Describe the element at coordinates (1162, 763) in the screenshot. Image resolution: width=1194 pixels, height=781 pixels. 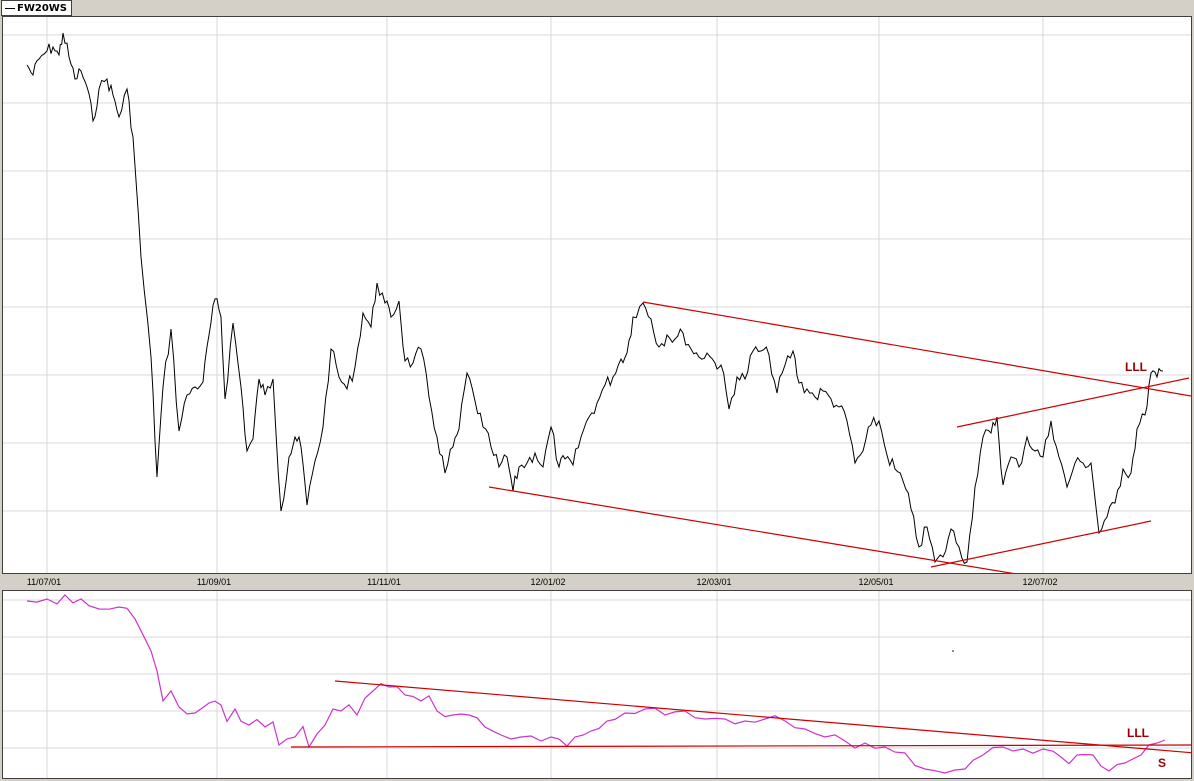
I see `annotation-label: S` at that location.